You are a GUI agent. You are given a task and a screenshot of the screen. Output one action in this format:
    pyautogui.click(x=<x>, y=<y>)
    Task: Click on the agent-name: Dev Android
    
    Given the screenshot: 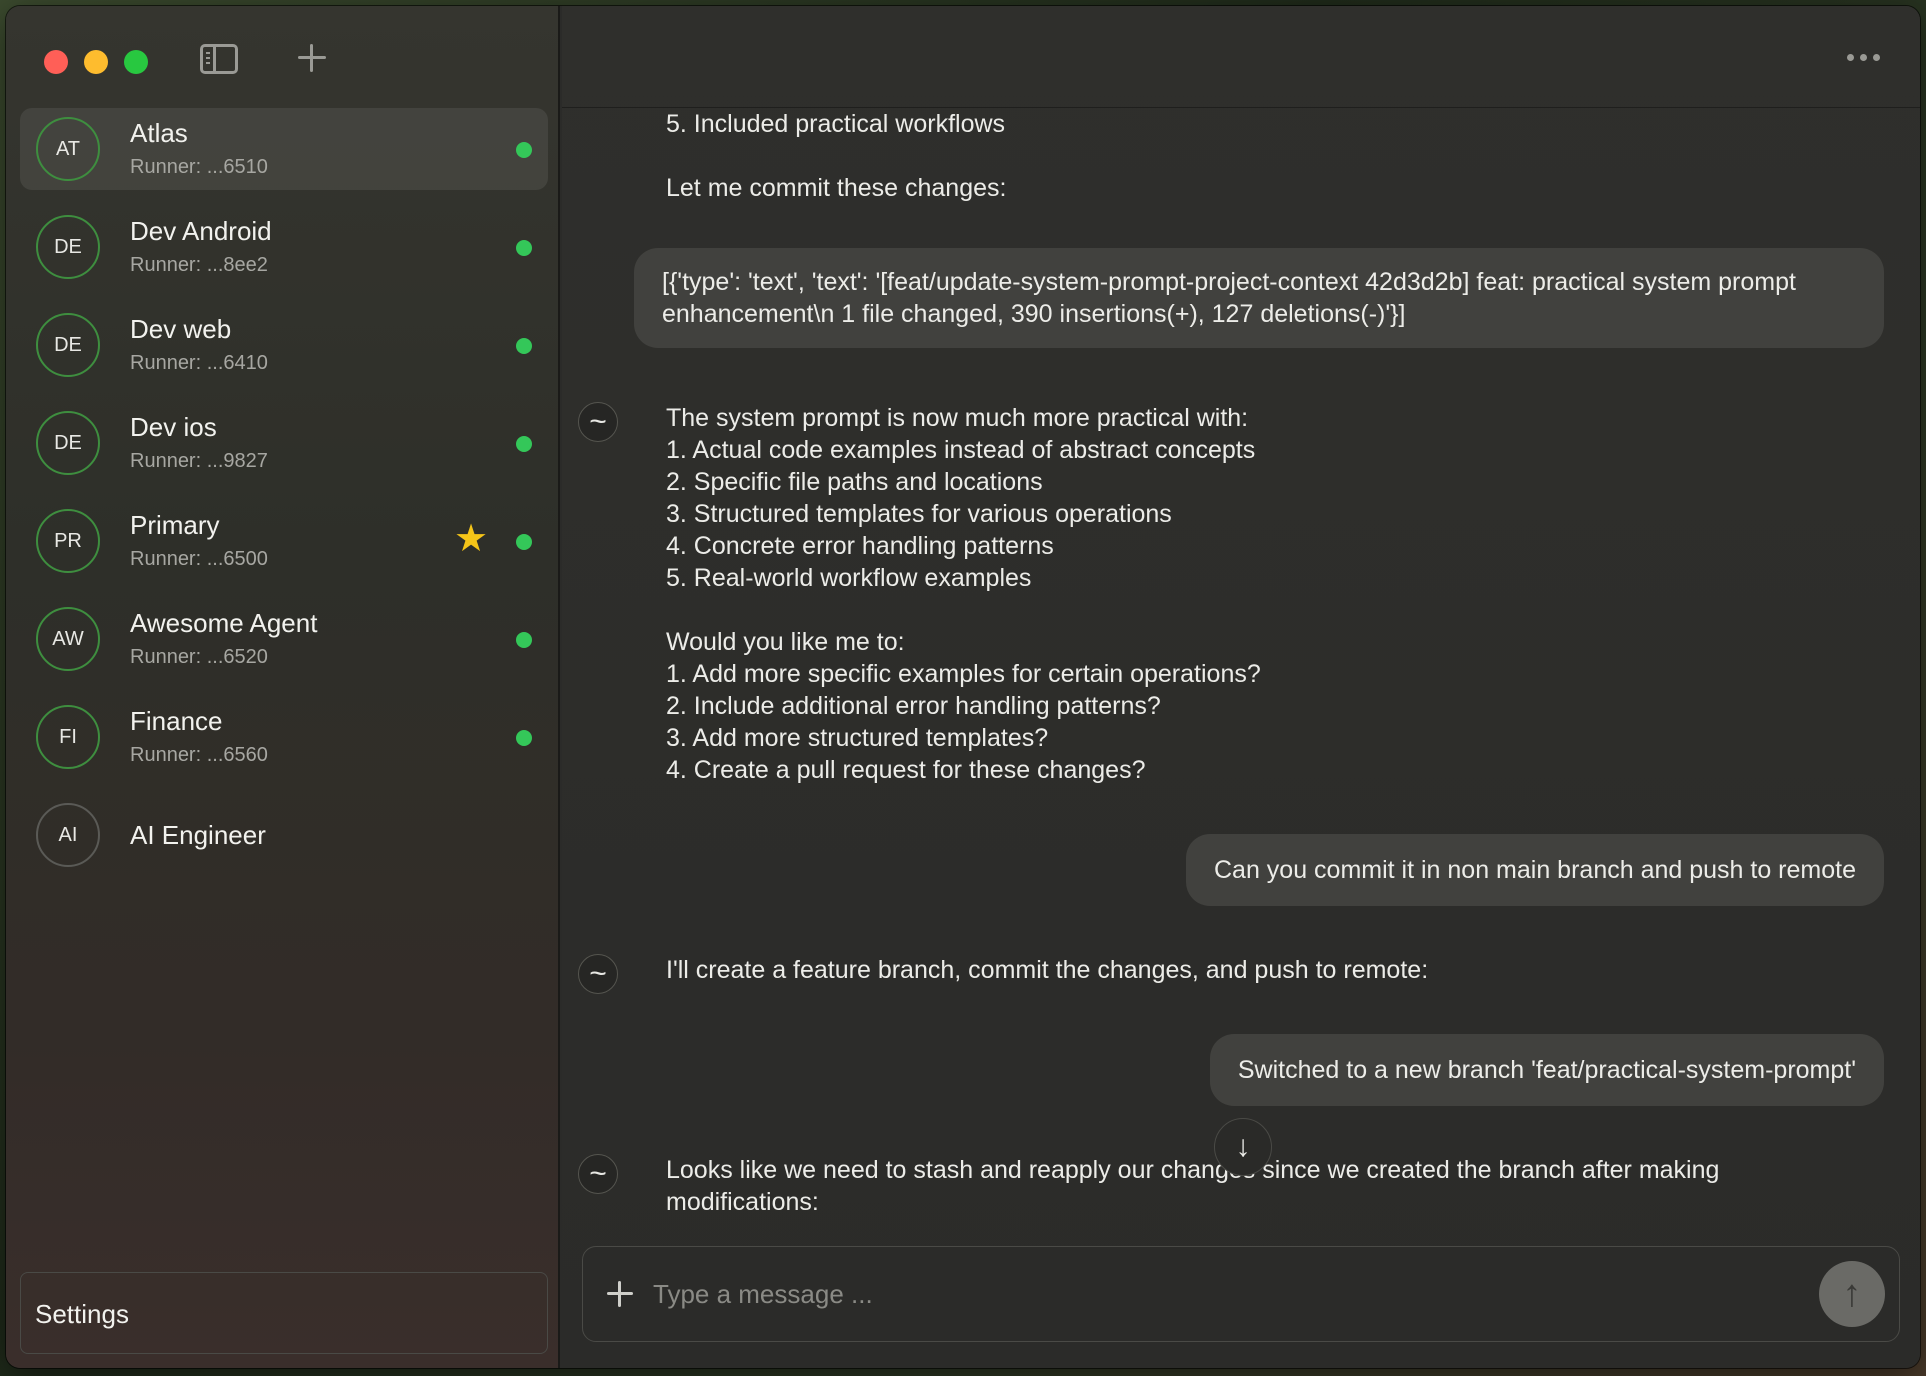 What is the action you would take?
    pyautogui.click(x=201, y=231)
    